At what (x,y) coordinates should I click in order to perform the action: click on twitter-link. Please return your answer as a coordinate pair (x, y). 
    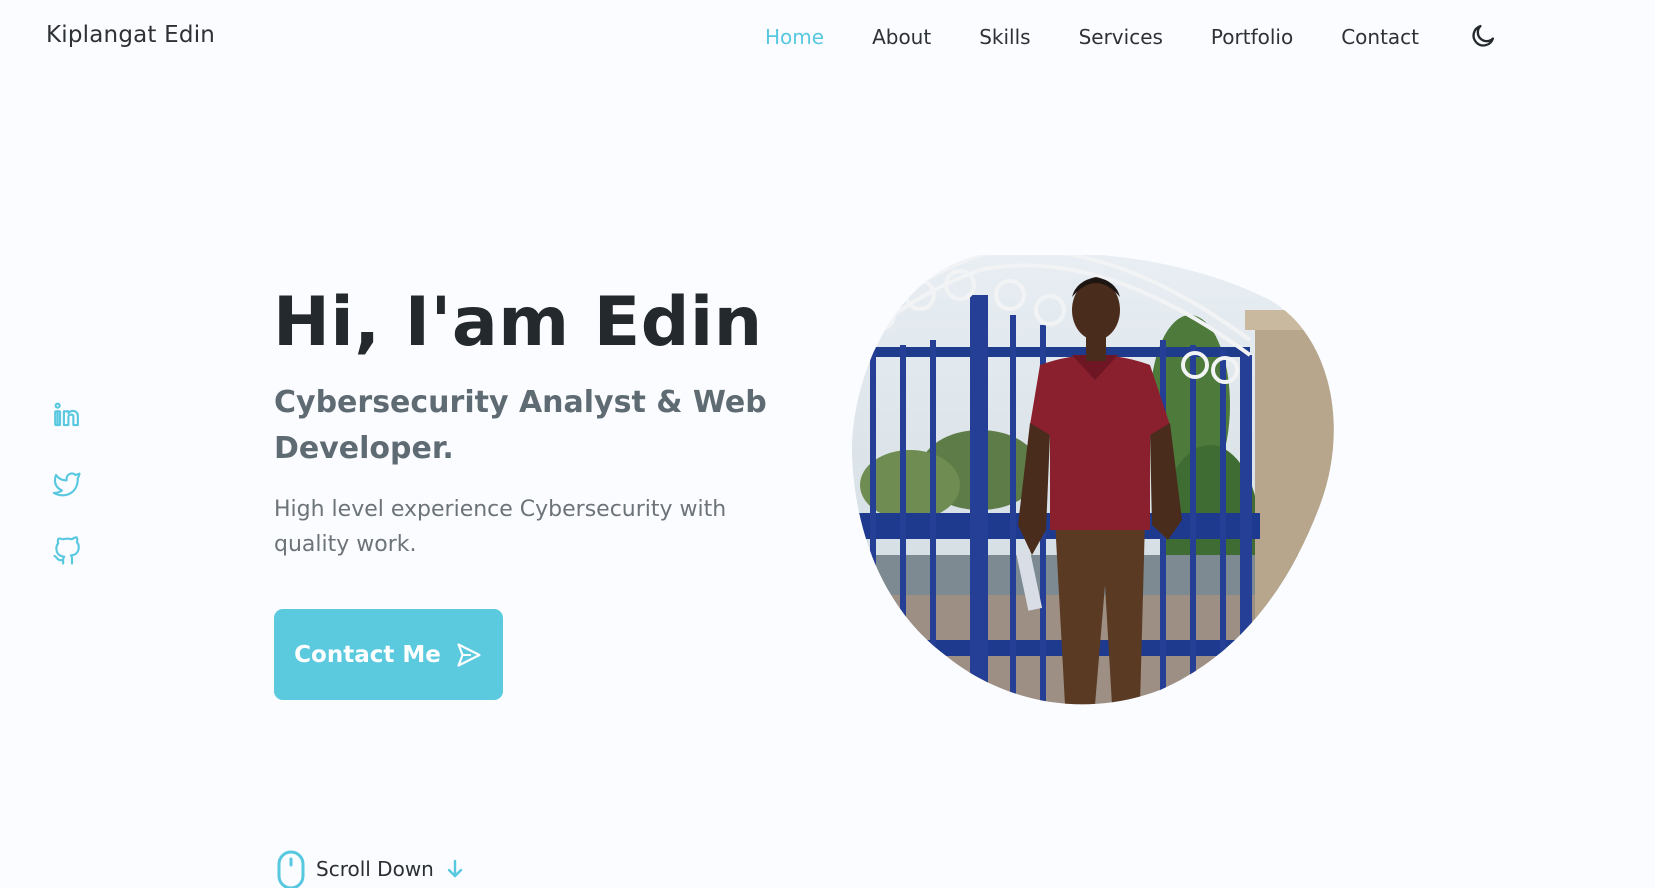
    Looking at the image, I should click on (67, 483).